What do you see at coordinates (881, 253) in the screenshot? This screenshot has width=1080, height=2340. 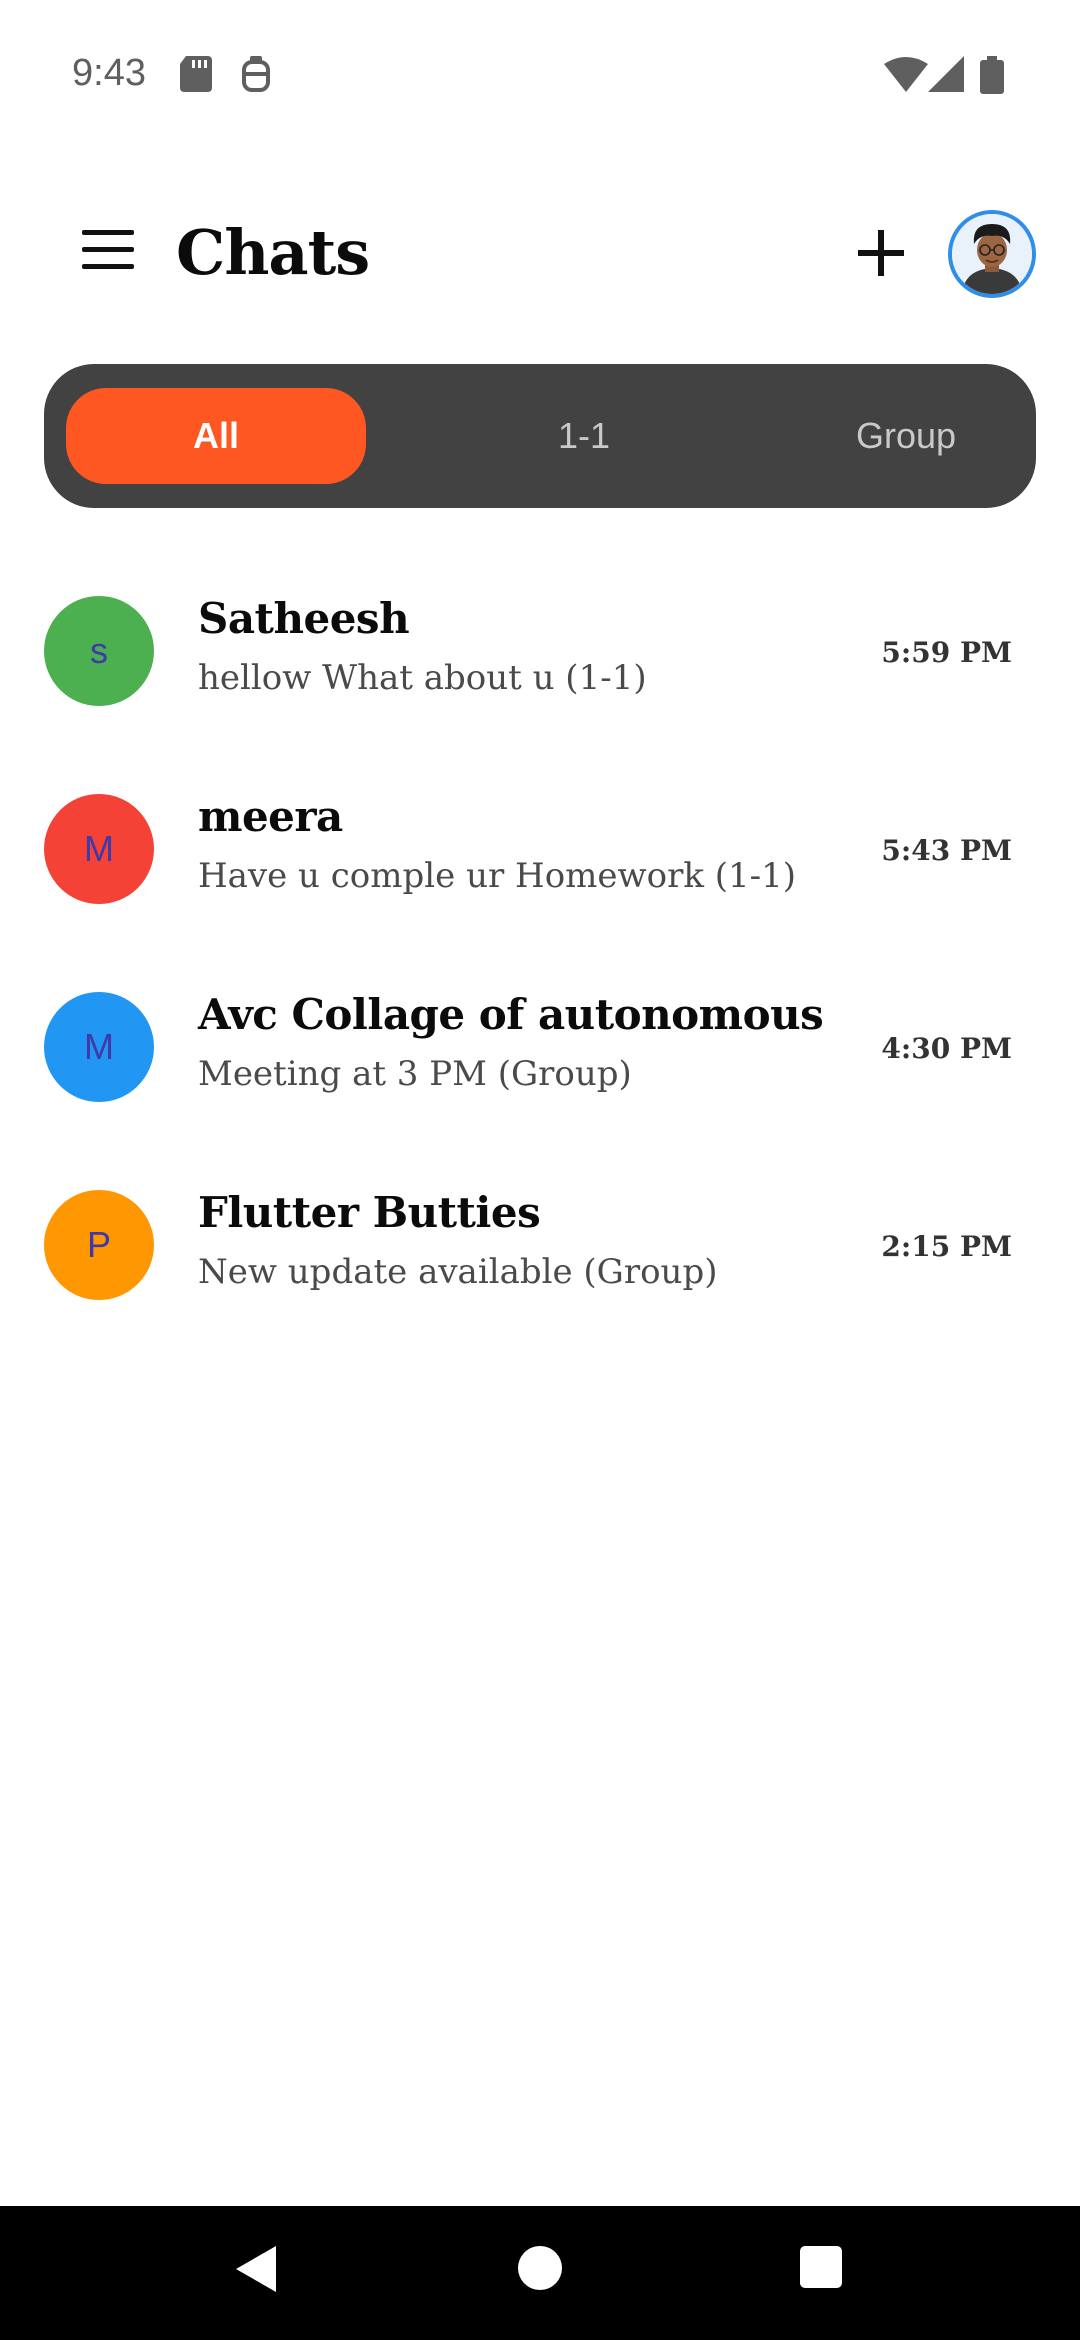 I see `plus-icon` at bounding box center [881, 253].